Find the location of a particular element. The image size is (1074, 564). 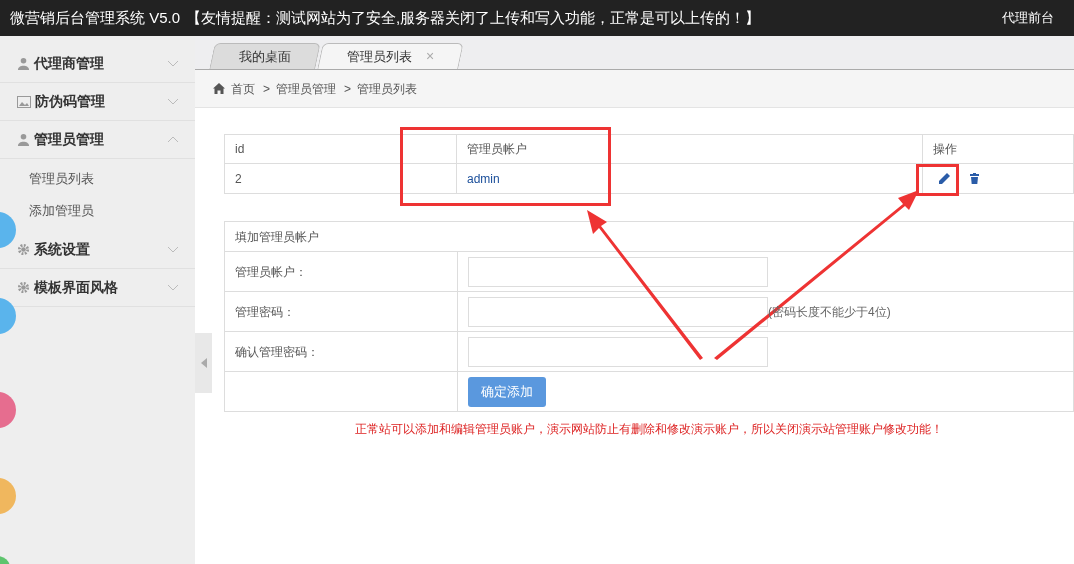

menu-item: 管理员管理 is located at coordinates (106, 139).